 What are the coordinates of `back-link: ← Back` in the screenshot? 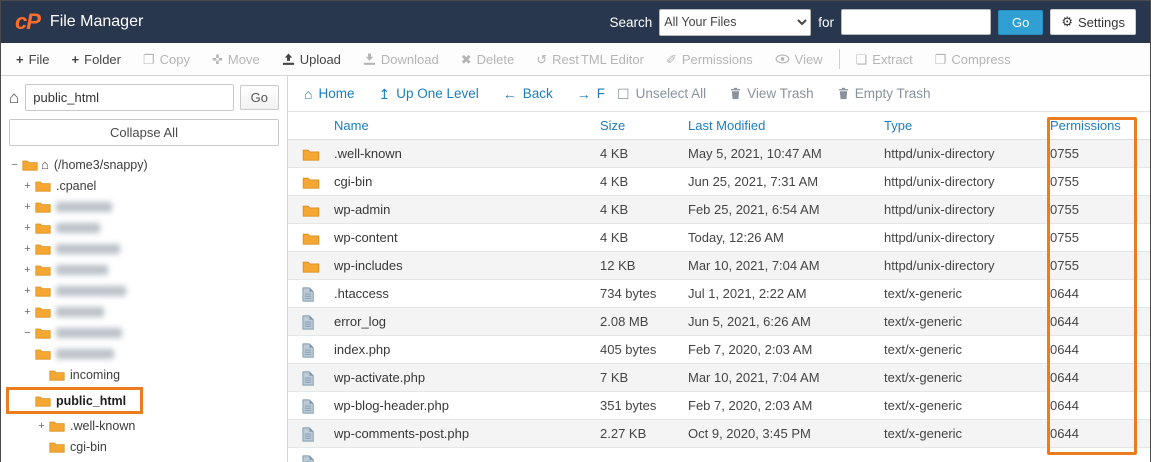 It's located at (528, 93).